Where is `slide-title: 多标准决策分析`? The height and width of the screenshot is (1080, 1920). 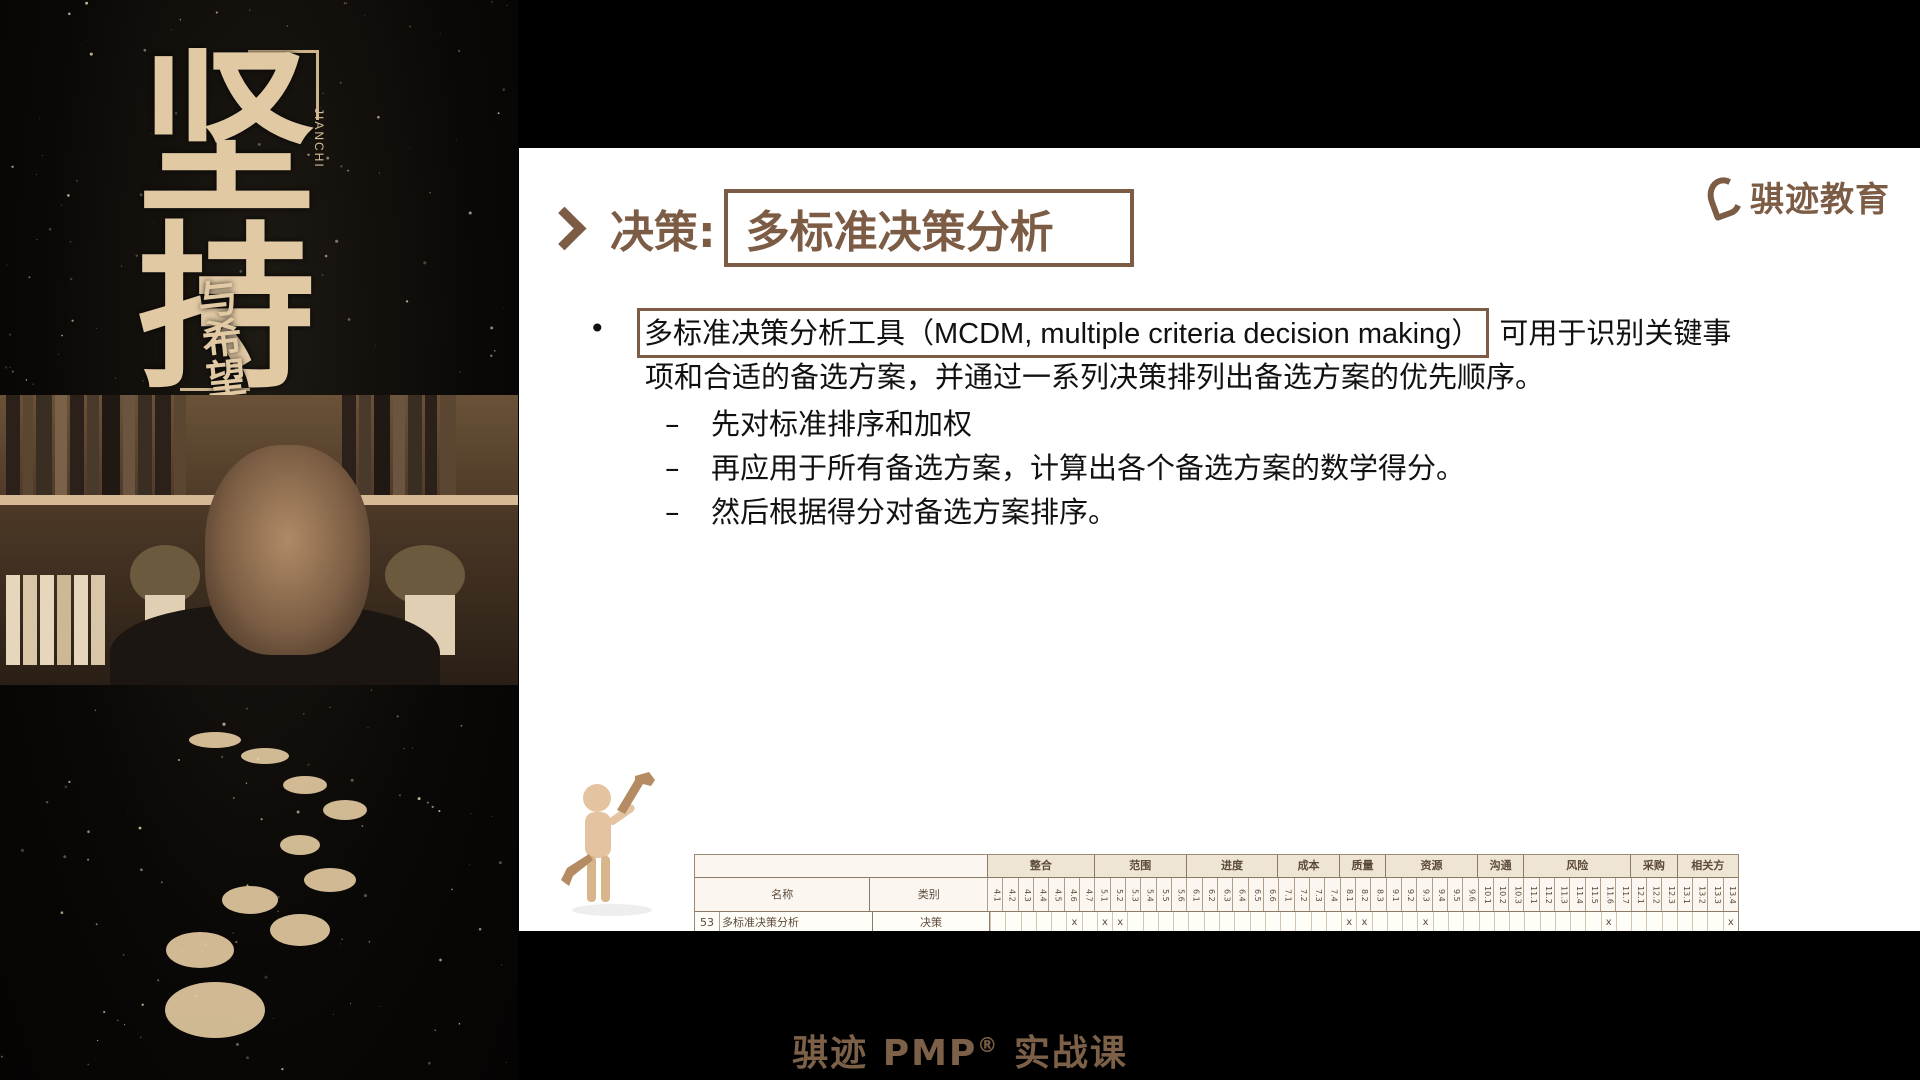 slide-title: 多标准决策分析 is located at coordinates (928, 228).